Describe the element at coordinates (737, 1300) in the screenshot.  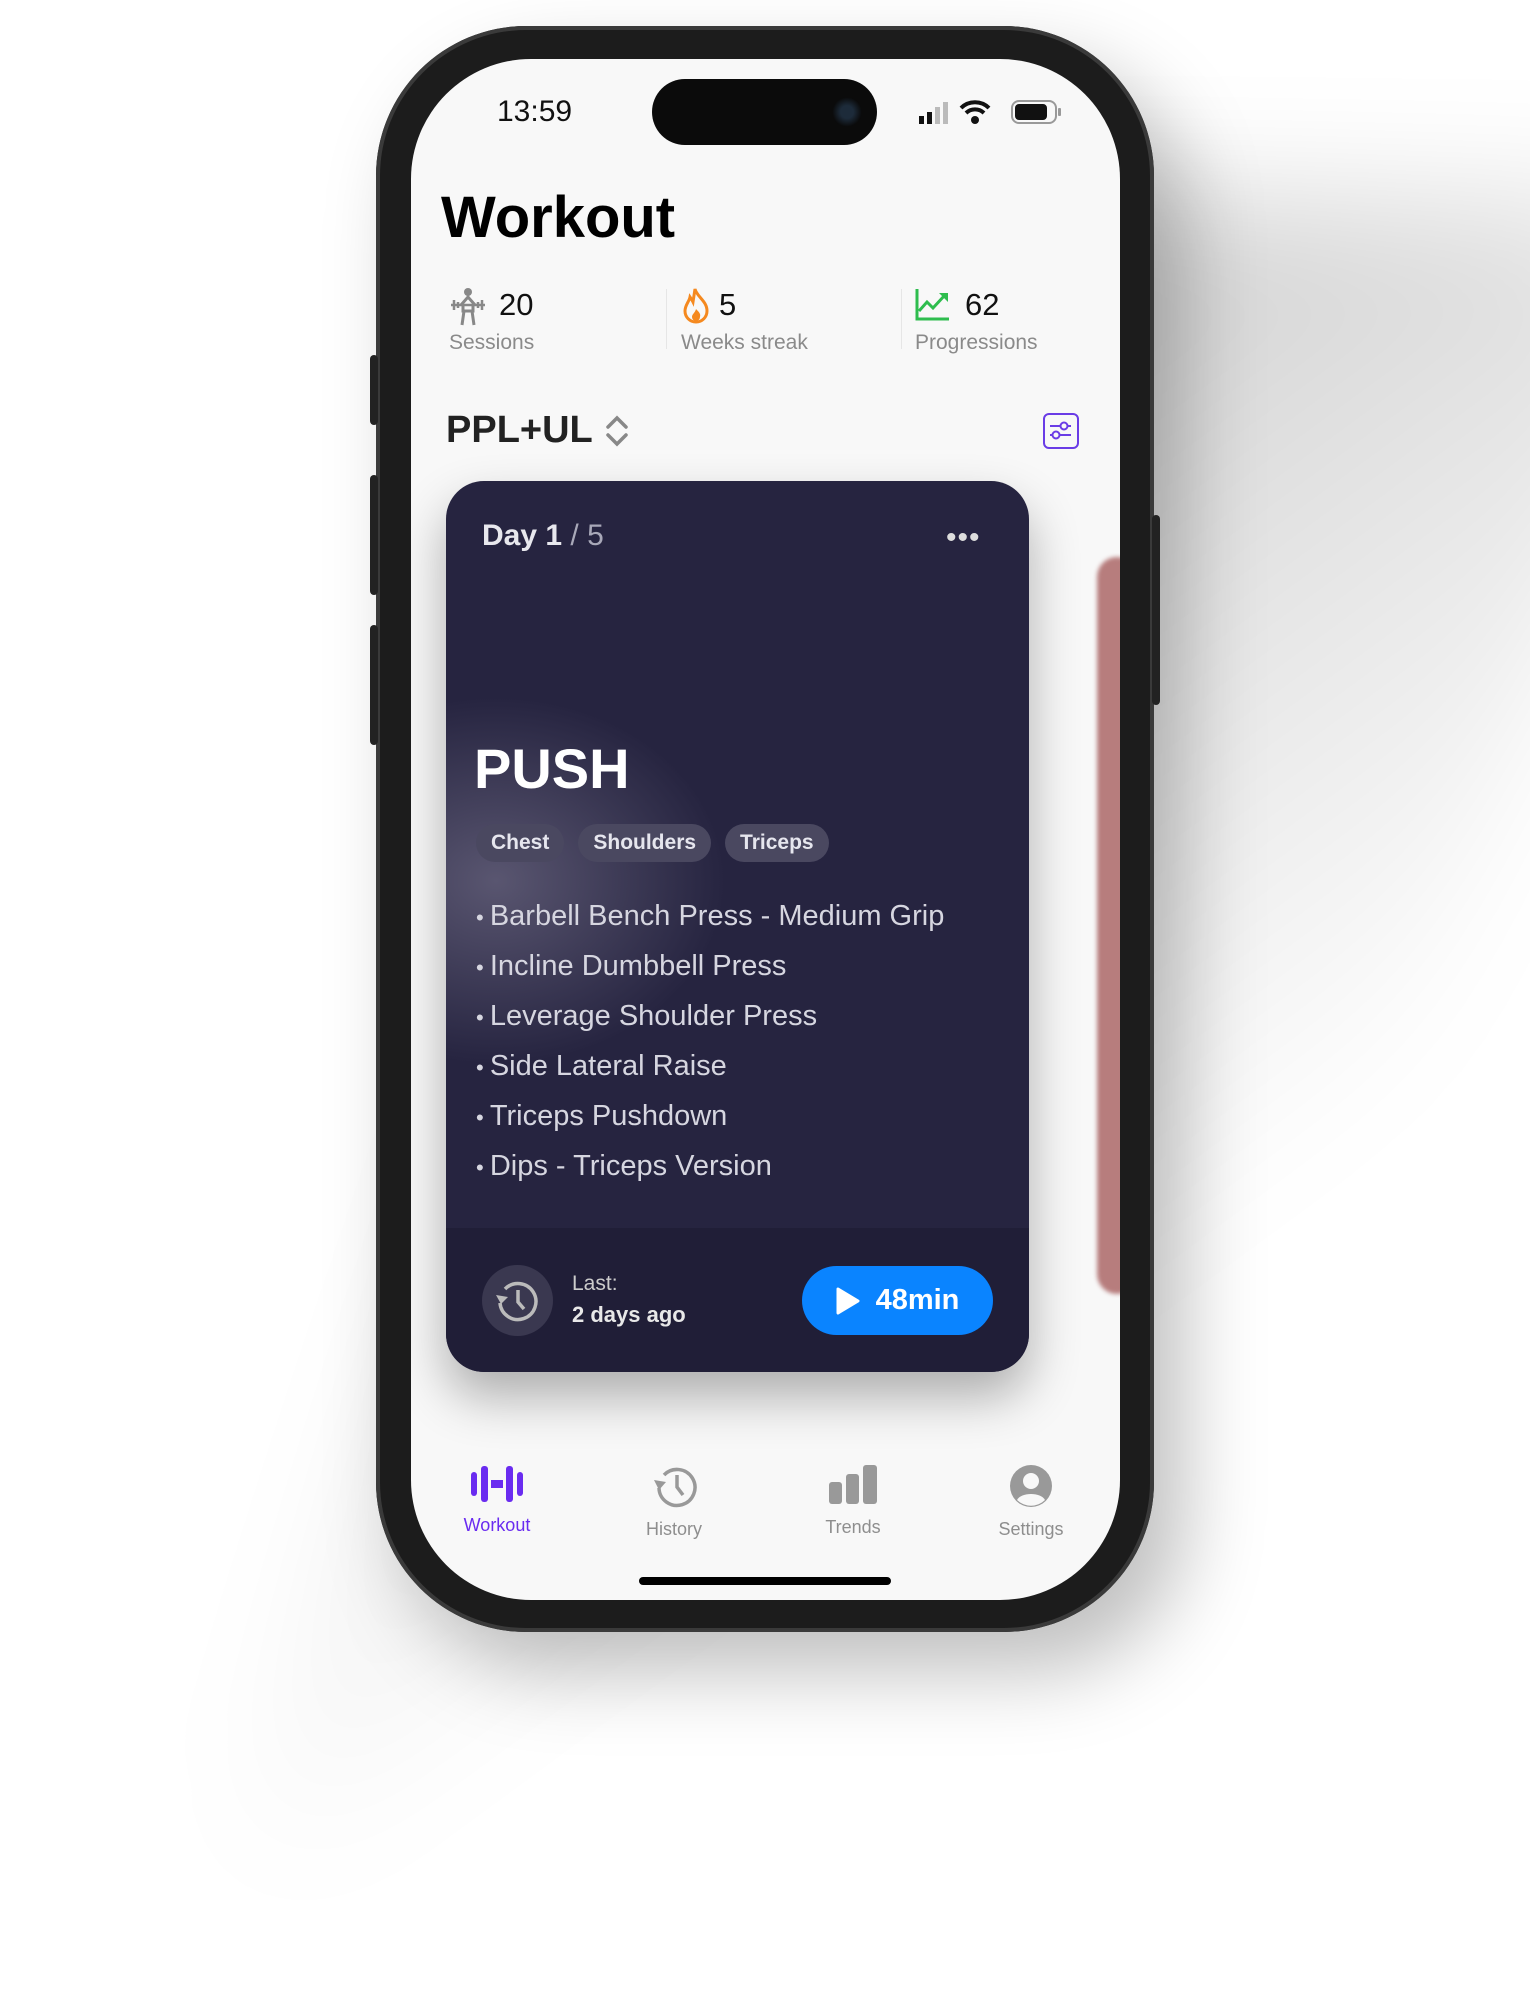
I see `card-footer: Last: 2 days ago 48min` at that location.